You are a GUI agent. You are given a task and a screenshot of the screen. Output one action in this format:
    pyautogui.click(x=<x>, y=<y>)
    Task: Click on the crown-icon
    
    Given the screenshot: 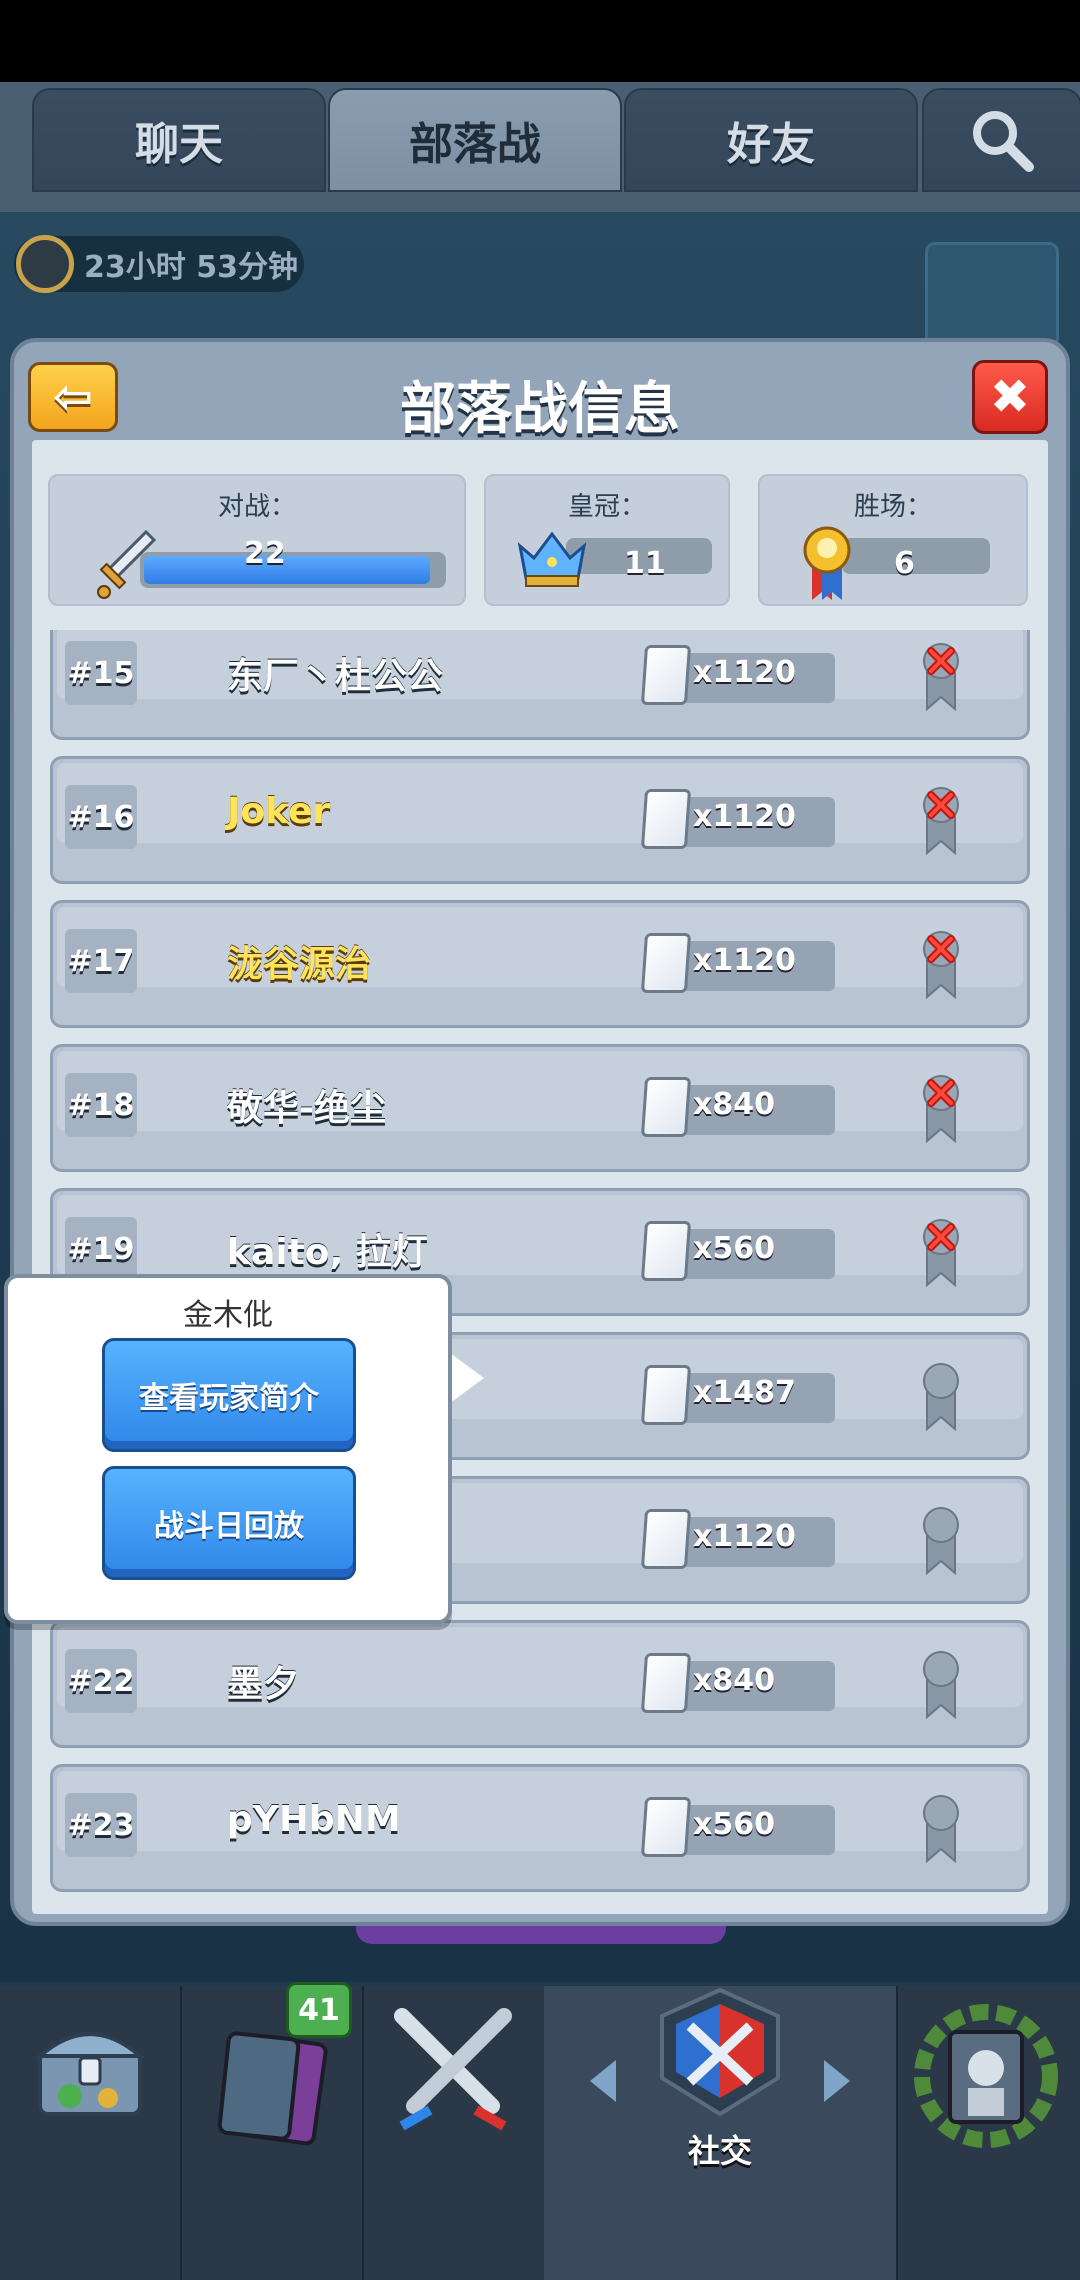 What is the action you would take?
    pyautogui.click(x=552, y=559)
    